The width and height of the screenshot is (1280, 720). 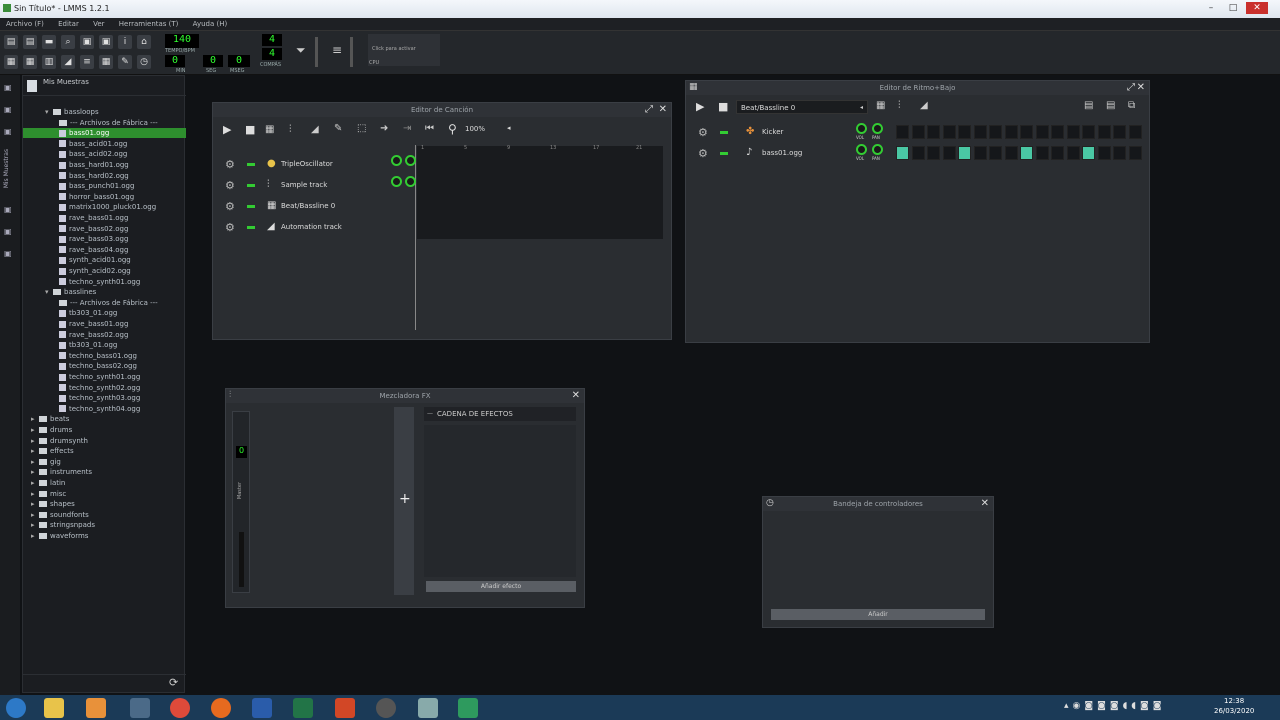 I want to click on beat-editor-button: ▦, so click(x=30, y=62).